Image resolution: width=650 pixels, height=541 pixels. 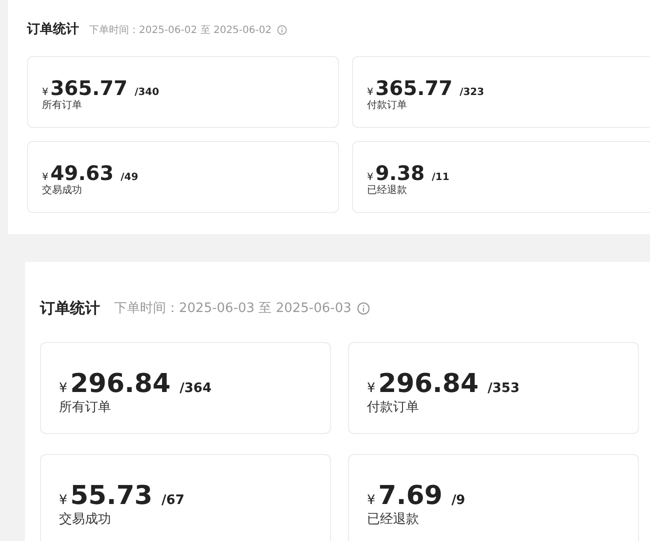 What do you see at coordinates (504, 388) in the screenshot?
I see `order-count: /353` at bounding box center [504, 388].